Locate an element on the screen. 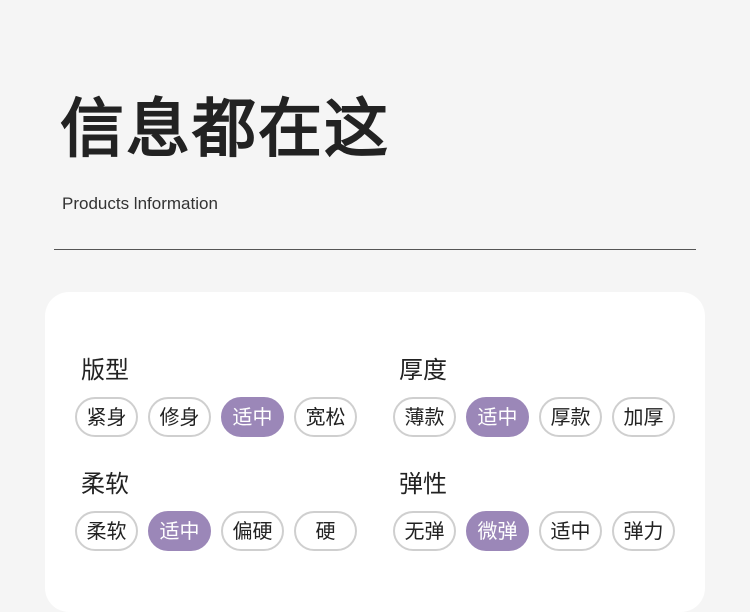 This screenshot has width=750, height=612. option-pill: 加厚 is located at coordinates (643, 417).